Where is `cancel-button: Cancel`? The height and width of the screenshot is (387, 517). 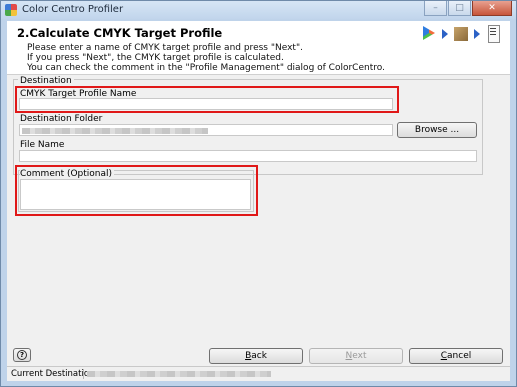
cancel-button: Cancel is located at coordinates (456, 356).